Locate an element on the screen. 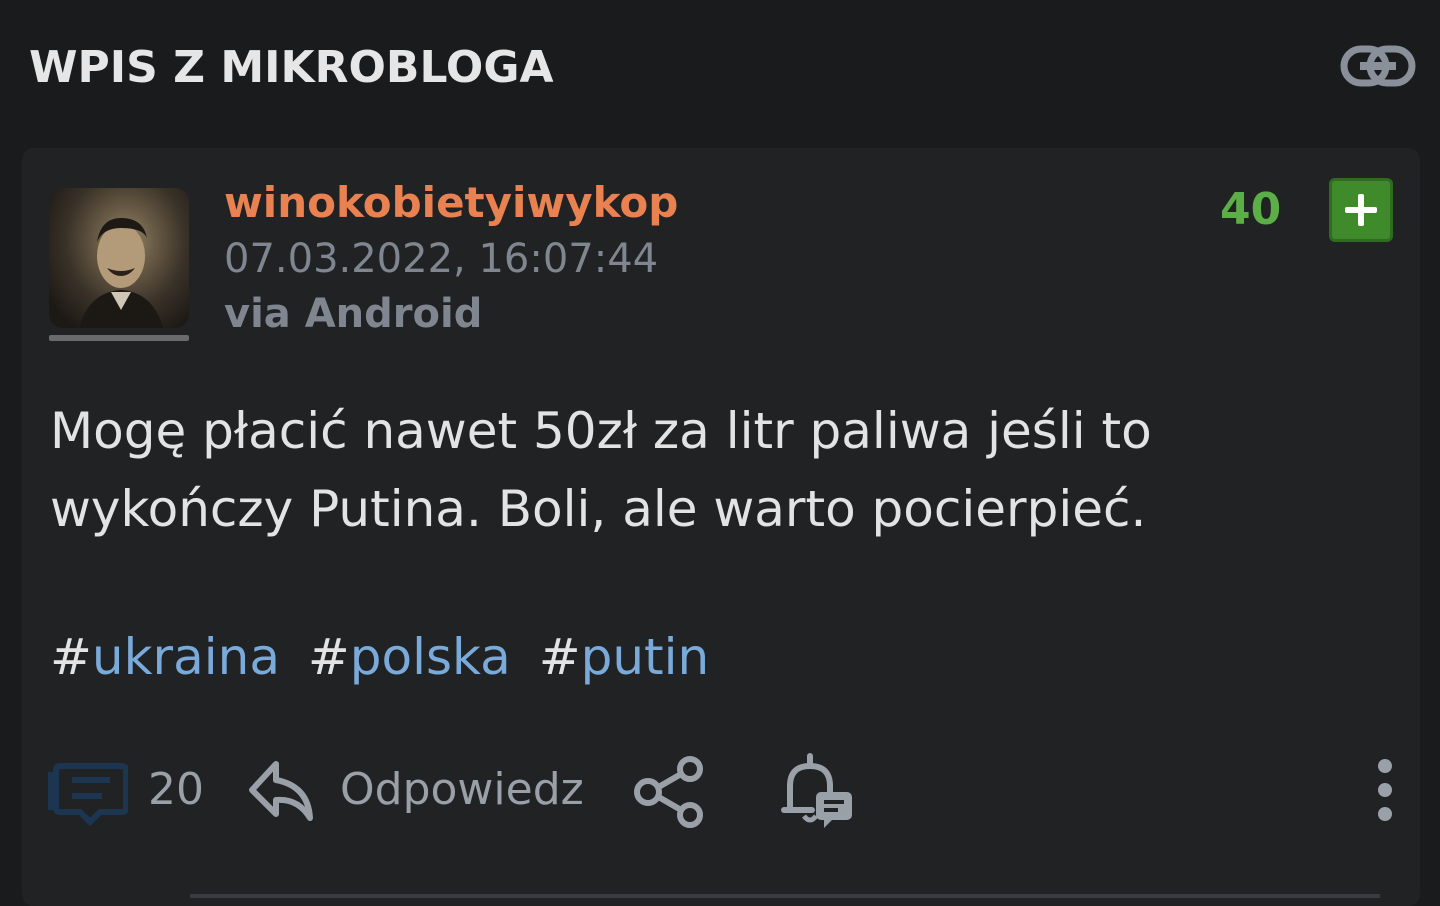  tag-name: putin is located at coordinates (645, 657).